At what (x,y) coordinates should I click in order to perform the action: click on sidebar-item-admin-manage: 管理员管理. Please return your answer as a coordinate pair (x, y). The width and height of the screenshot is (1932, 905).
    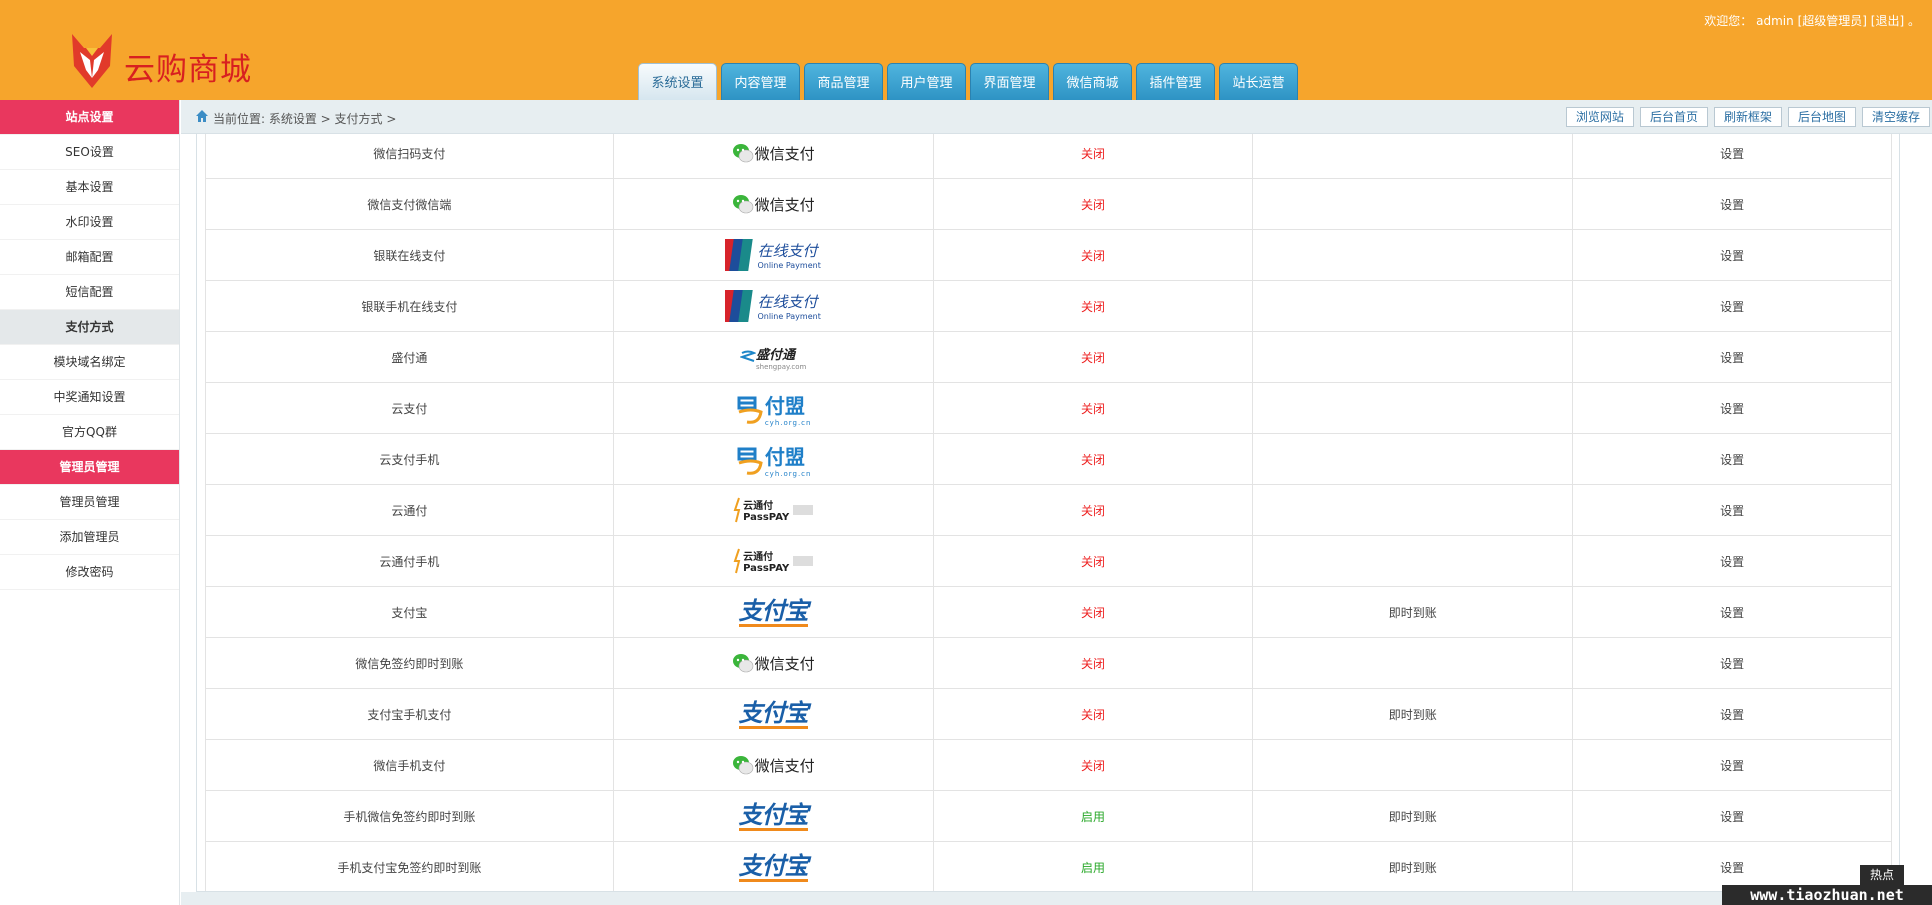
    Looking at the image, I should click on (89, 502).